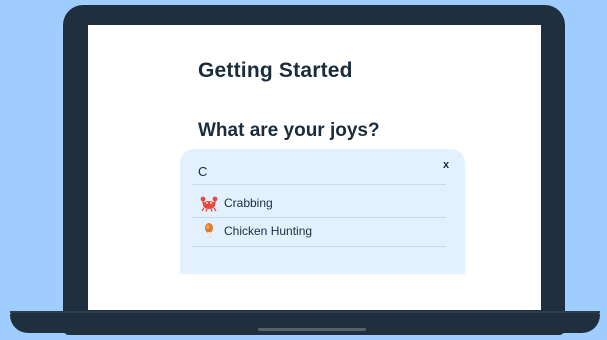 The width and height of the screenshot is (607, 340). What do you see at coordinates (289, 130) in the screenshot?
I see `question-heading: What are your joys?` at bounding box center [289, 130].